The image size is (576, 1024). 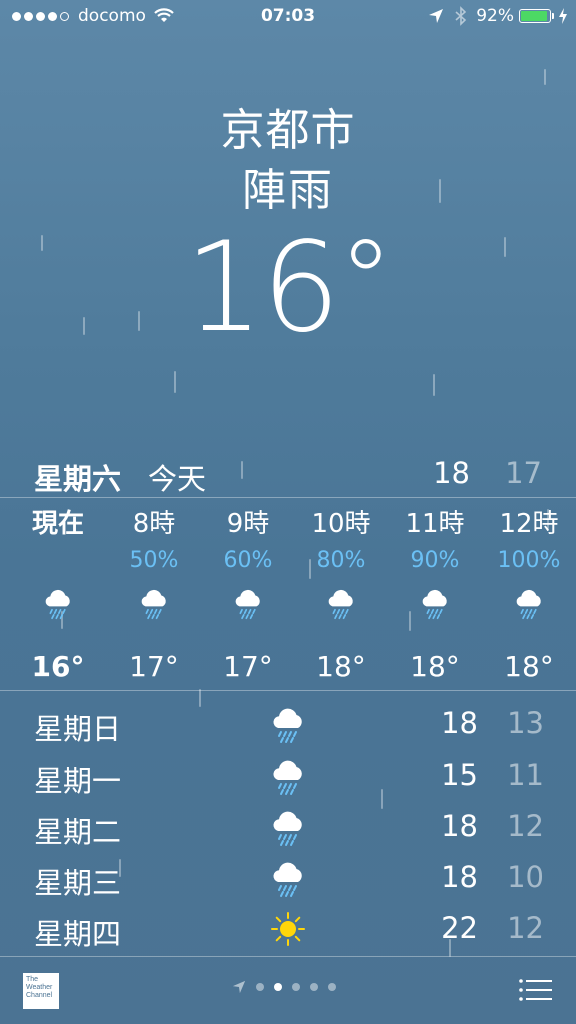 What do you see at coordinates (154, 524) in the screenshot?
I see `hour-time: 8時` at bounding box center [154, 524].